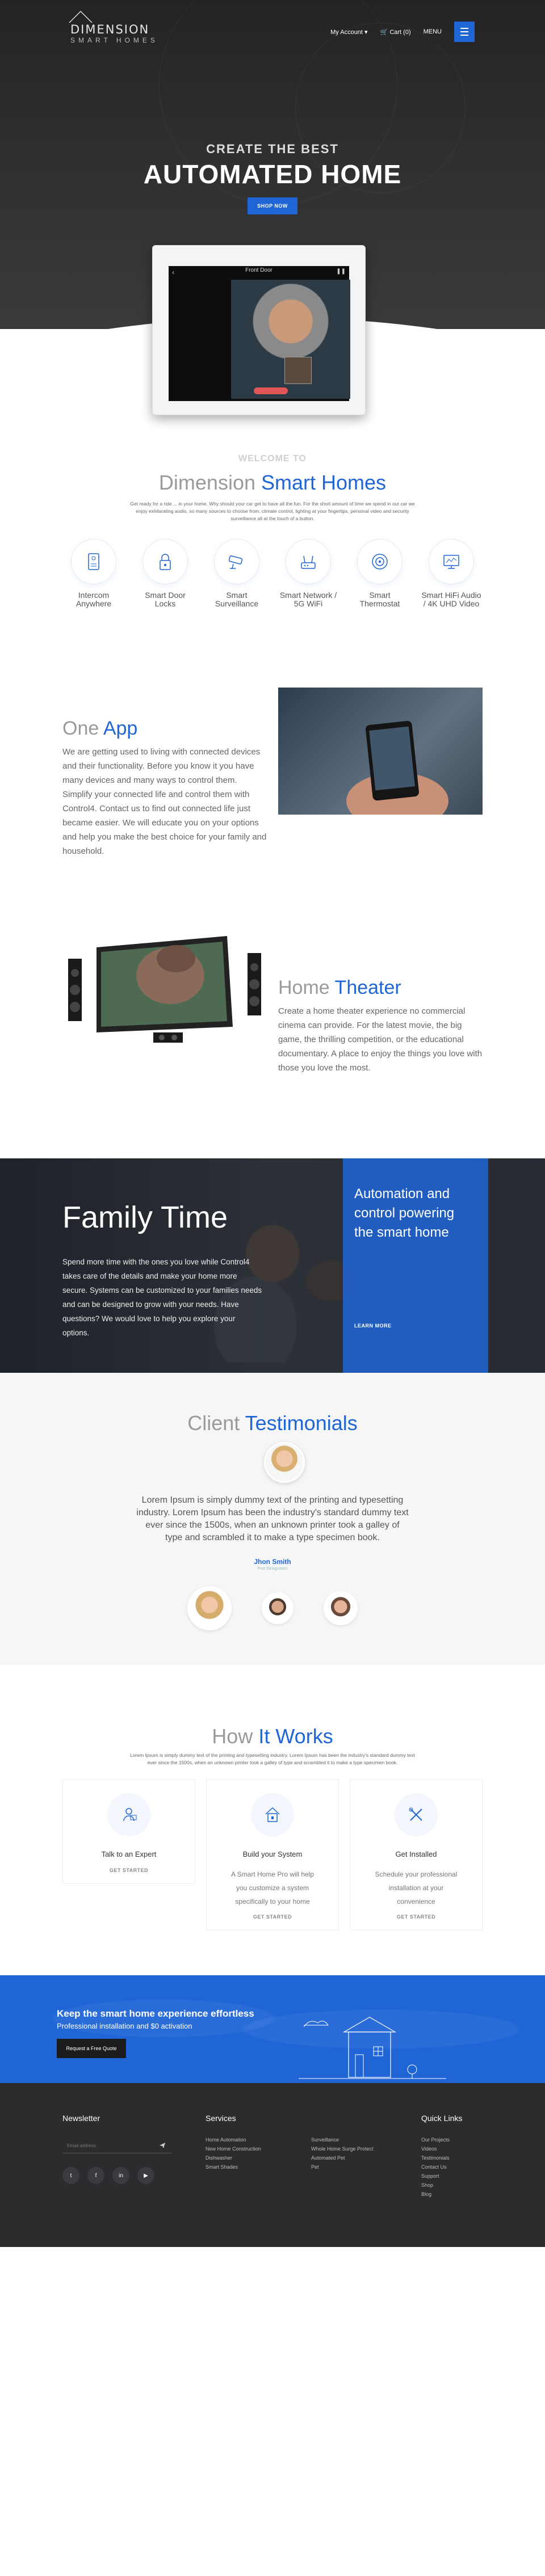  What do you see at coordinates (296, 1736) in the screenshot?
I see `how-title-blue: It Works` at bounding box center [296, 1736].